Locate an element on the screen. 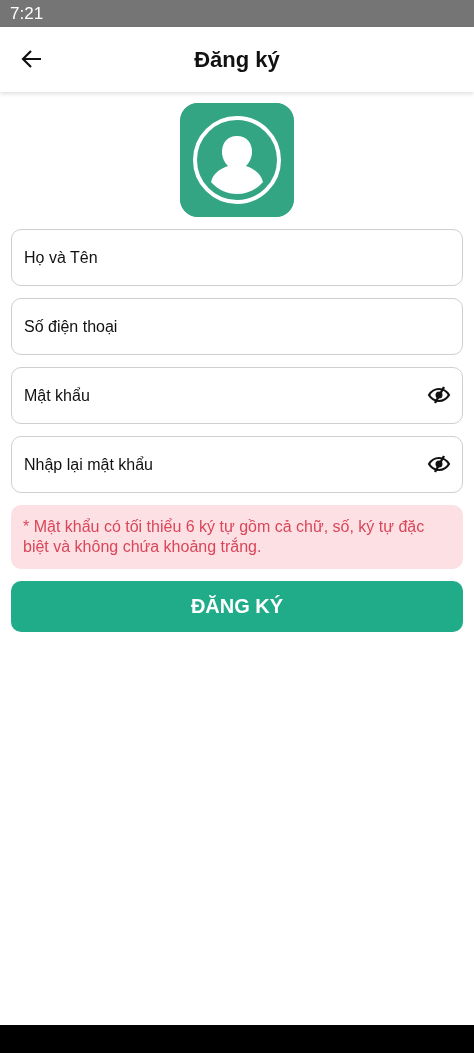 This screenshot has height=1053, width=474. input-field: Số điện thoại is located at coordinates (237, 326).